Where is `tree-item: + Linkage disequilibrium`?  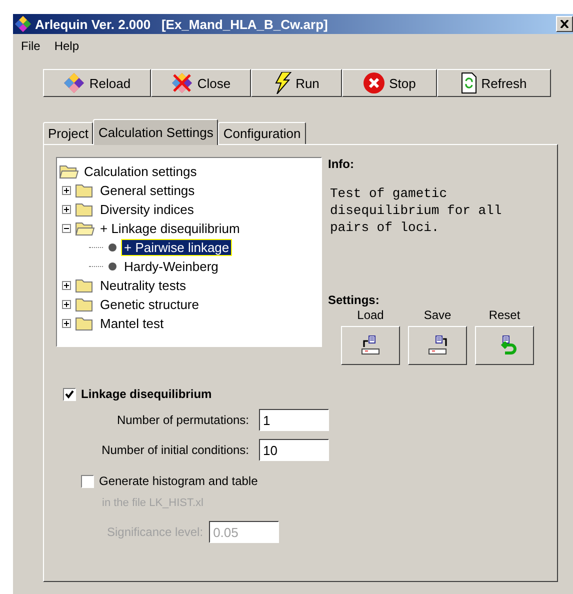
tree-item: + Linkage disequilibrium is located at coordinates (170, 228).